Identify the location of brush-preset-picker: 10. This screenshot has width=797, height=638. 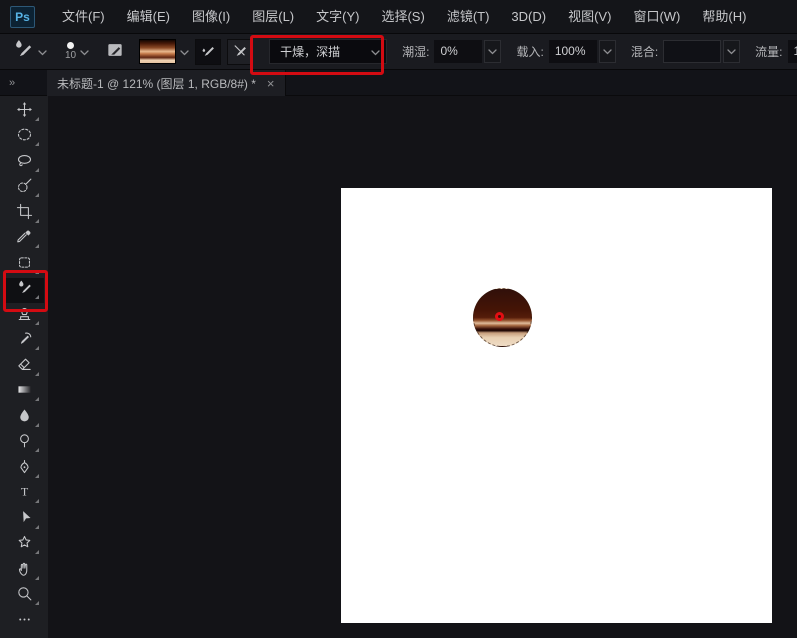
(70, 51).